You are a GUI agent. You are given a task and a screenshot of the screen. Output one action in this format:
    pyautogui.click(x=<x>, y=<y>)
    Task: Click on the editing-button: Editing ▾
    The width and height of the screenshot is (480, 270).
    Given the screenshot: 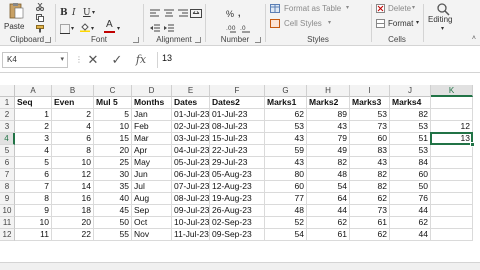 What is the action you would take?
    pyautogui.click(x=444, y=19)
    